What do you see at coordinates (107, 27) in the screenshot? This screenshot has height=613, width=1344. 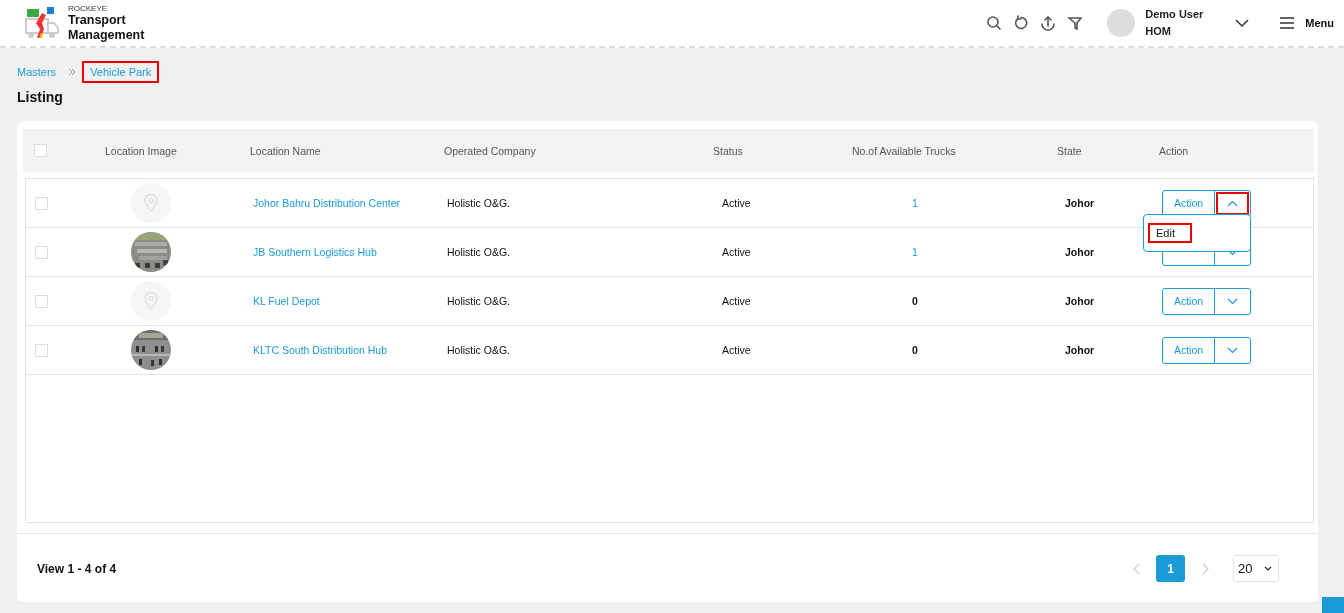 I see `product-name: Transport Management` at bounding box center [107, 27].